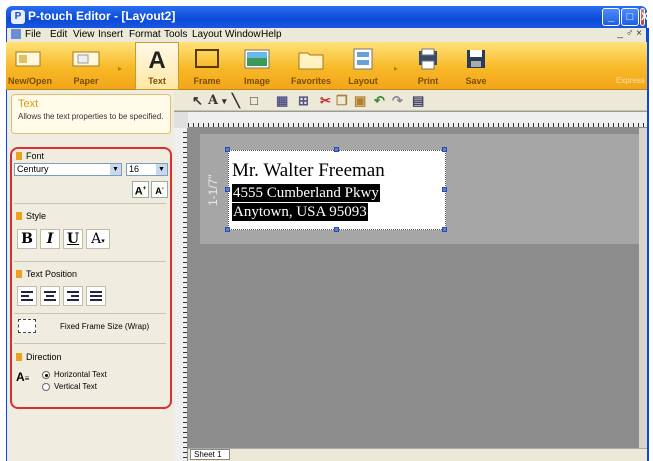 The height and width of the screenshot is (461, 653). I want to click on print-button: Print, so click(428, 66).